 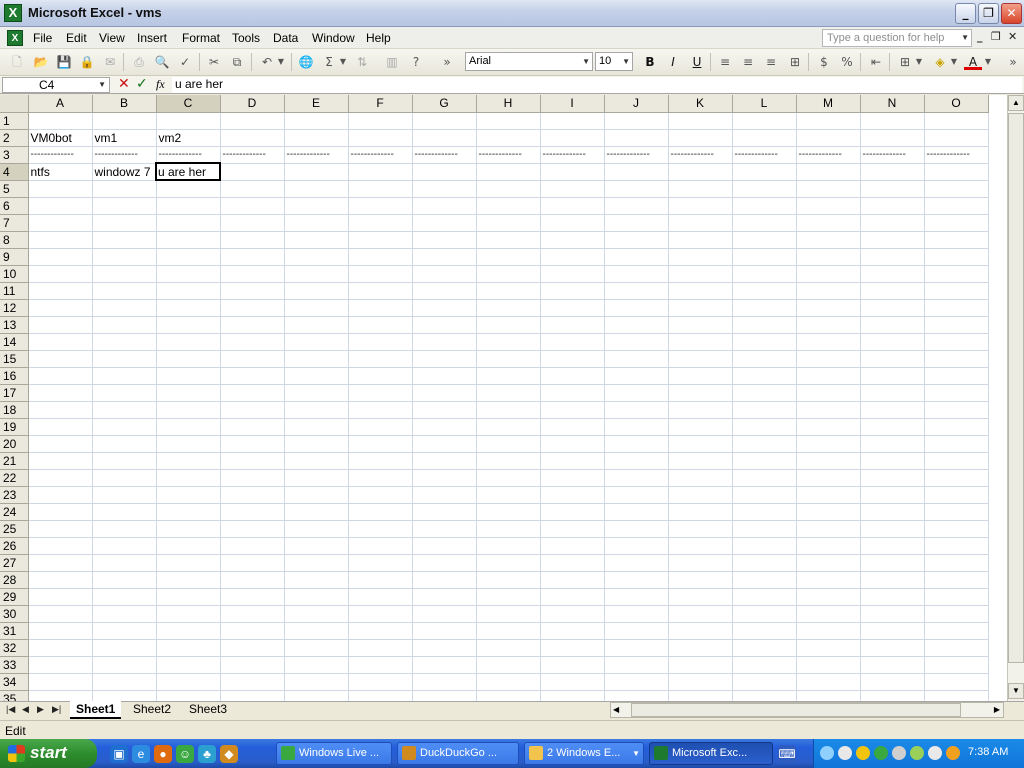 I want to click on cell-n12, so click(x=892, y=308).